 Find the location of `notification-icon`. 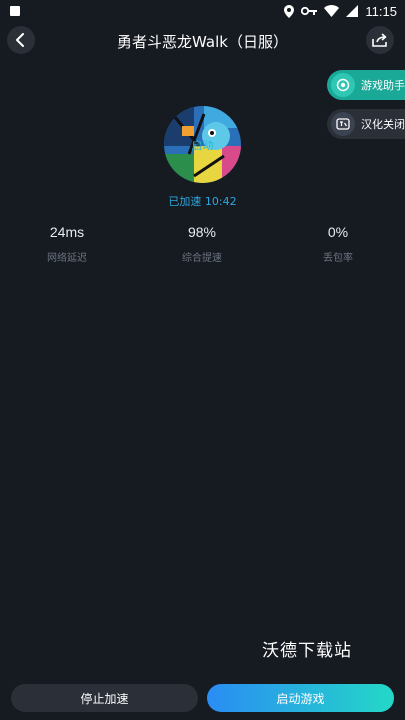

notification-icon is located at coordinates (15, 11).